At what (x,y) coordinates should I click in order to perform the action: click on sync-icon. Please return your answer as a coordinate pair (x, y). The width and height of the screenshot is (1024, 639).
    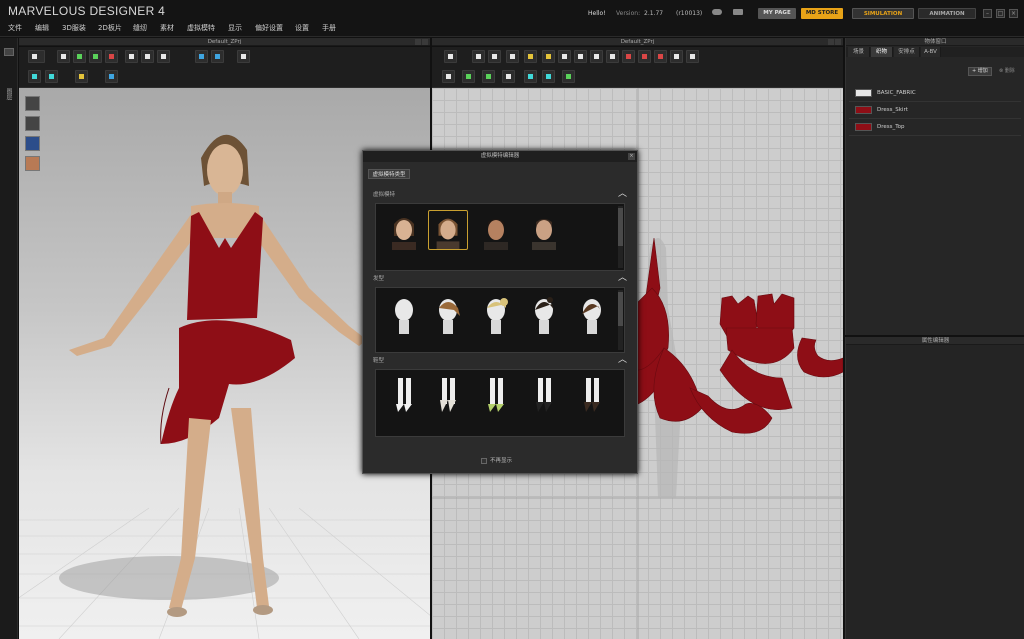
    Looking at the image, I should click on (738, 12).